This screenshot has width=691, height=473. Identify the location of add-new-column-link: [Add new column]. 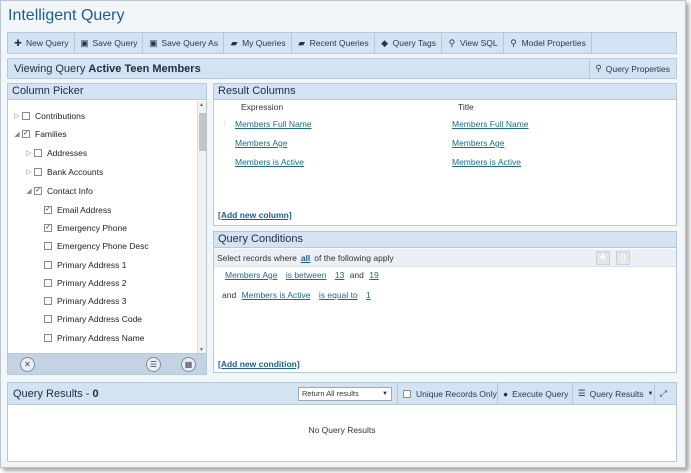
(255, 215).